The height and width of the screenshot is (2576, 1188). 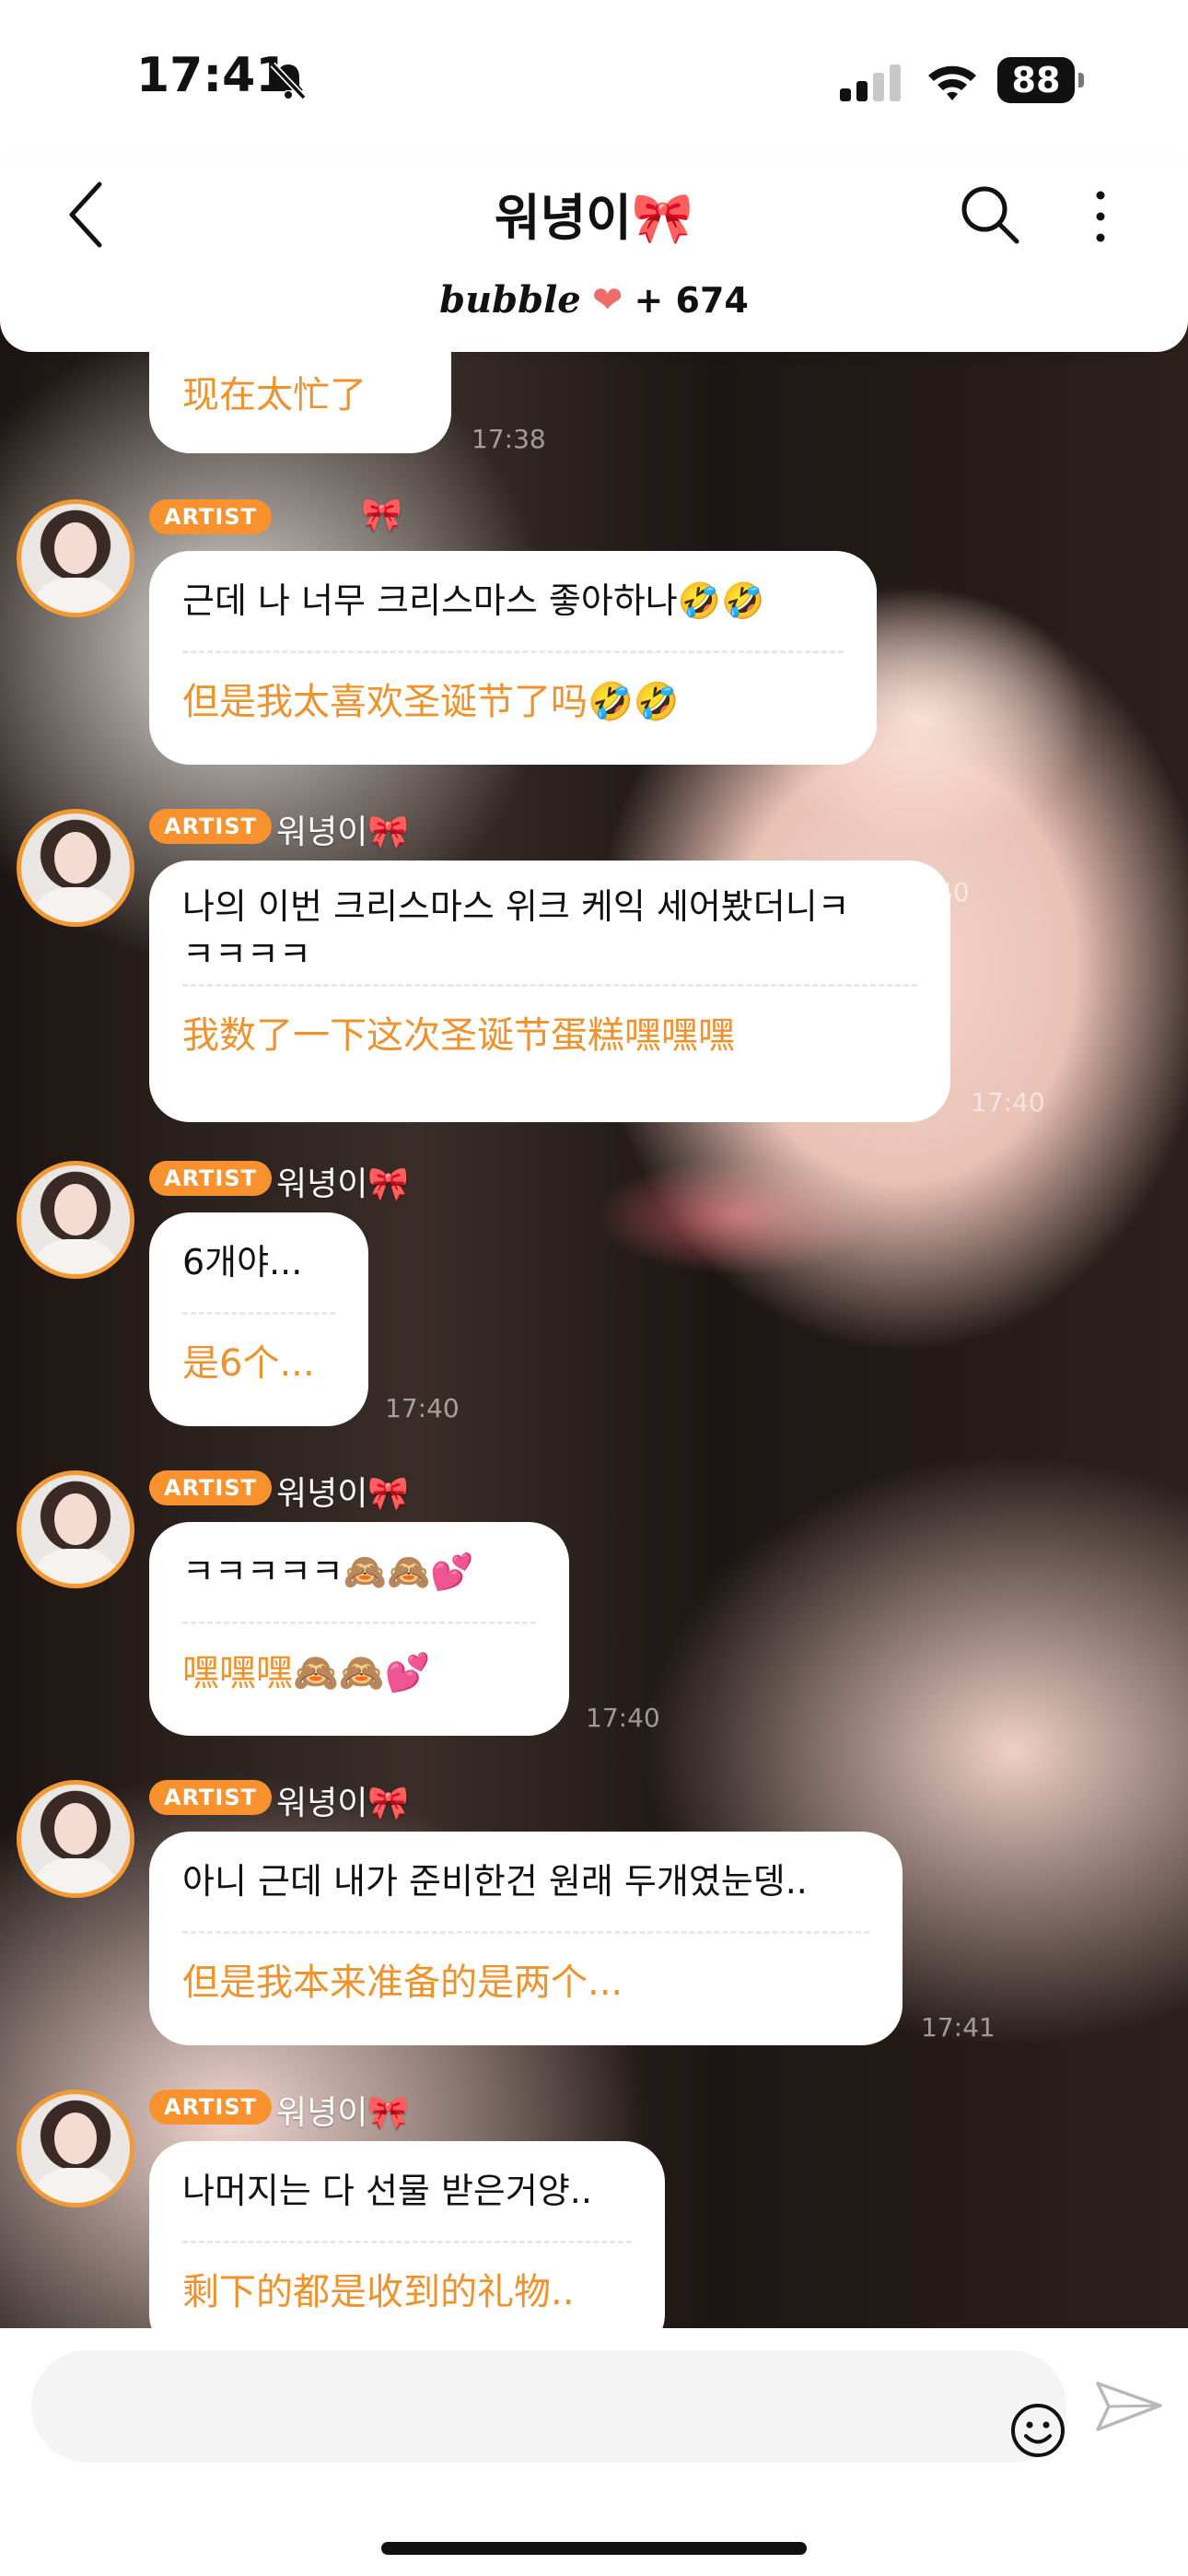 What do you see at coordinates (288, 81) in the screenshot?
I see `bell-slash-icon` at bounding box center [288, 81].